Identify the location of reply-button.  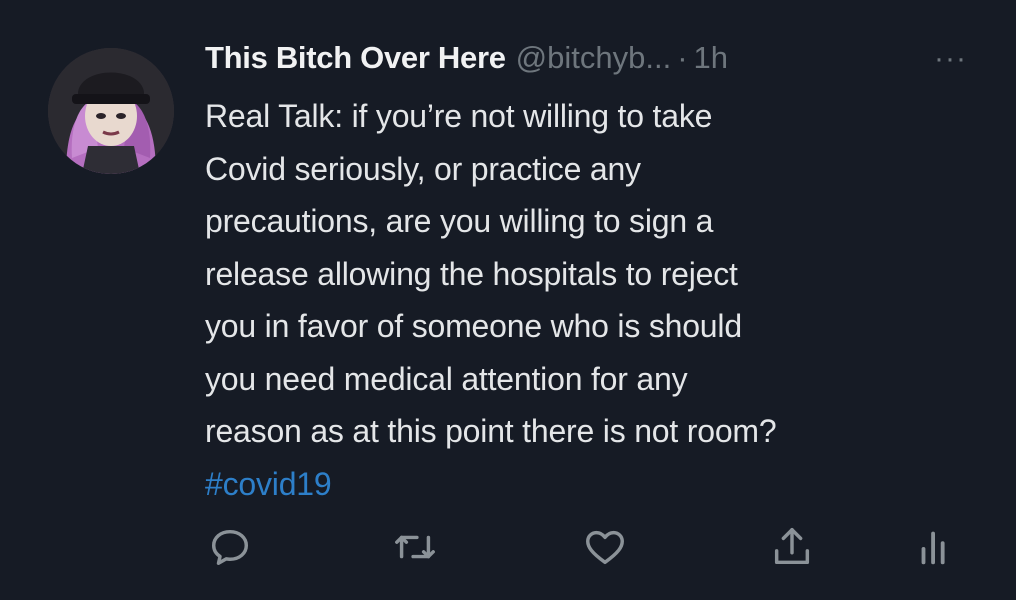
(230, 547).